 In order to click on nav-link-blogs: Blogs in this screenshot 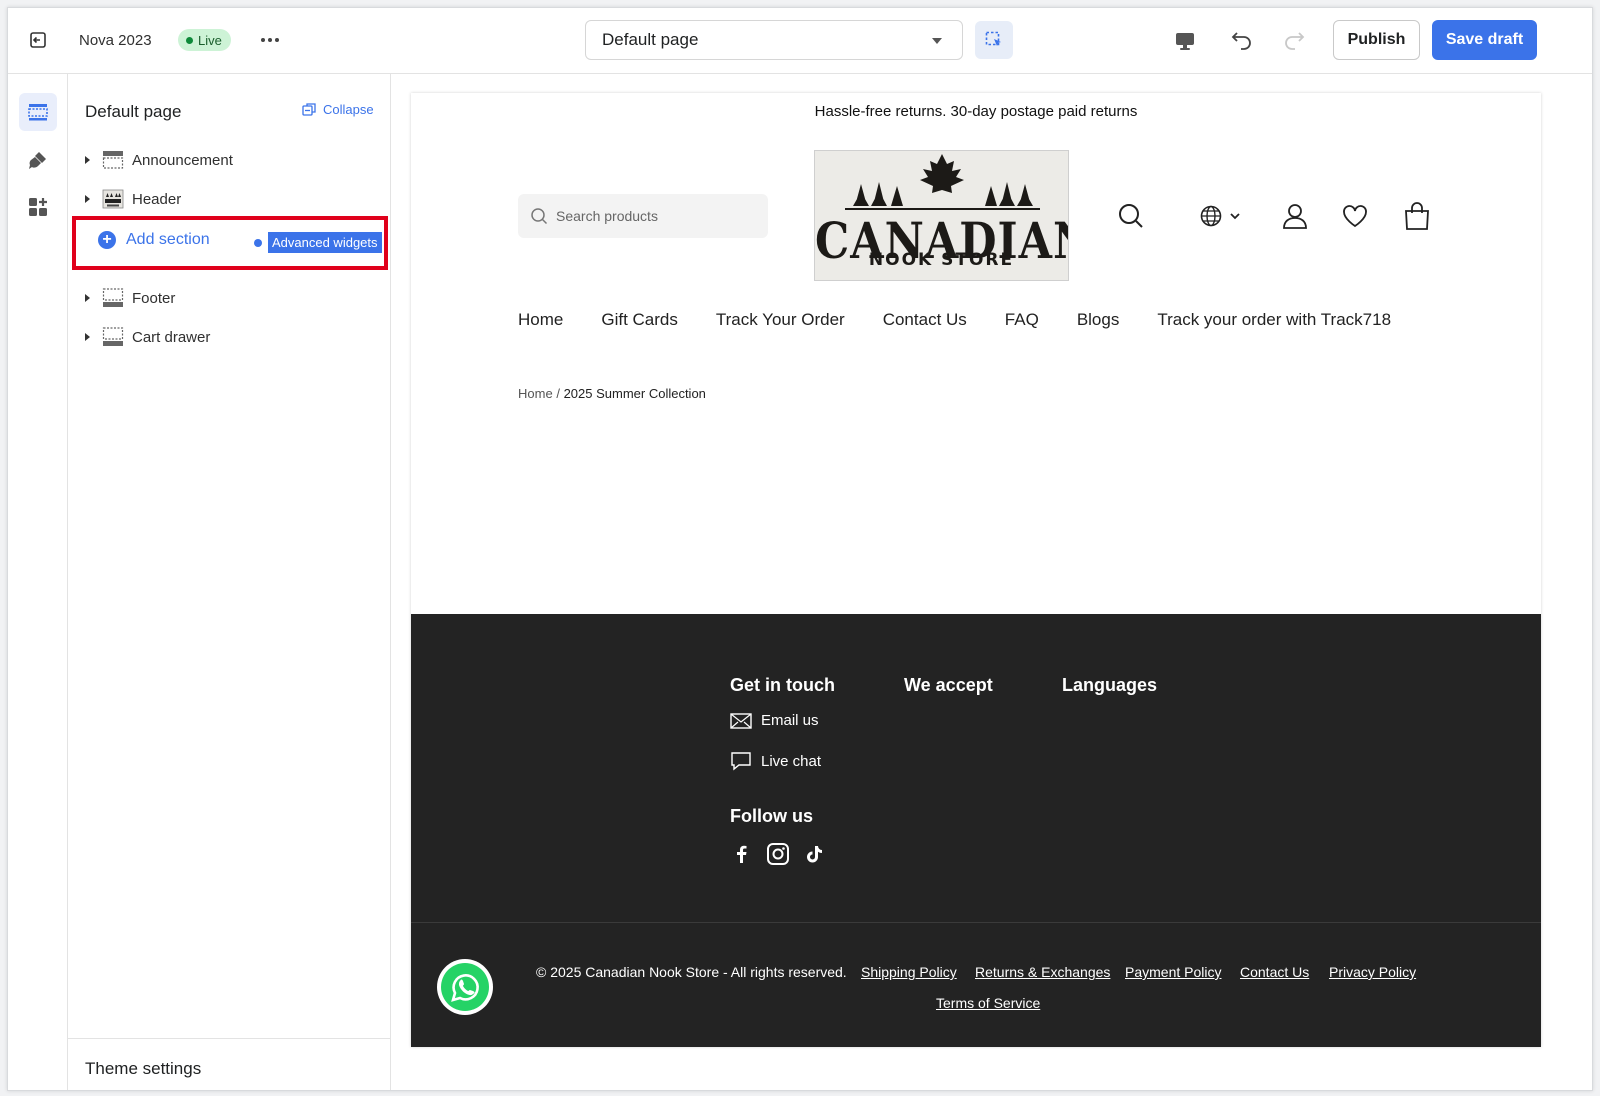, I will do `click(1098, 320)`.